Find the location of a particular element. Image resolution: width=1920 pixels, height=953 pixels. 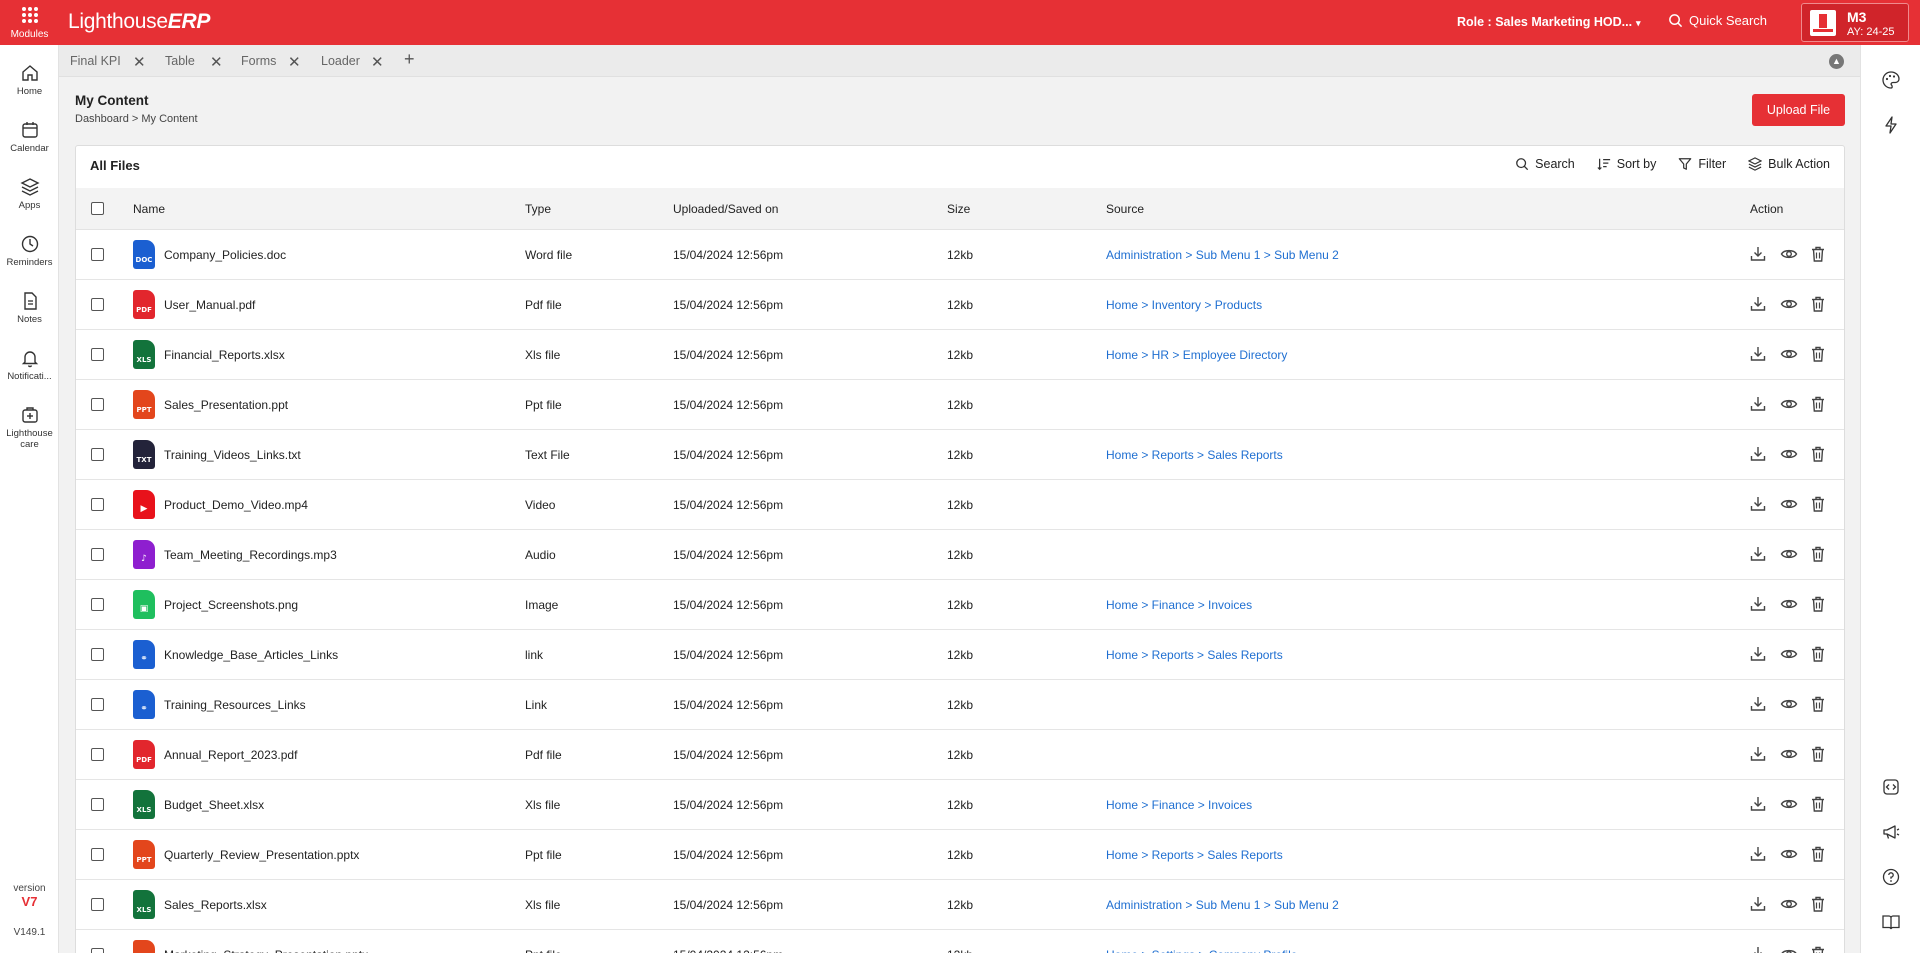

file-name: Team_Meeting_Recordings.mp3 is located at coordinates (250, 555).